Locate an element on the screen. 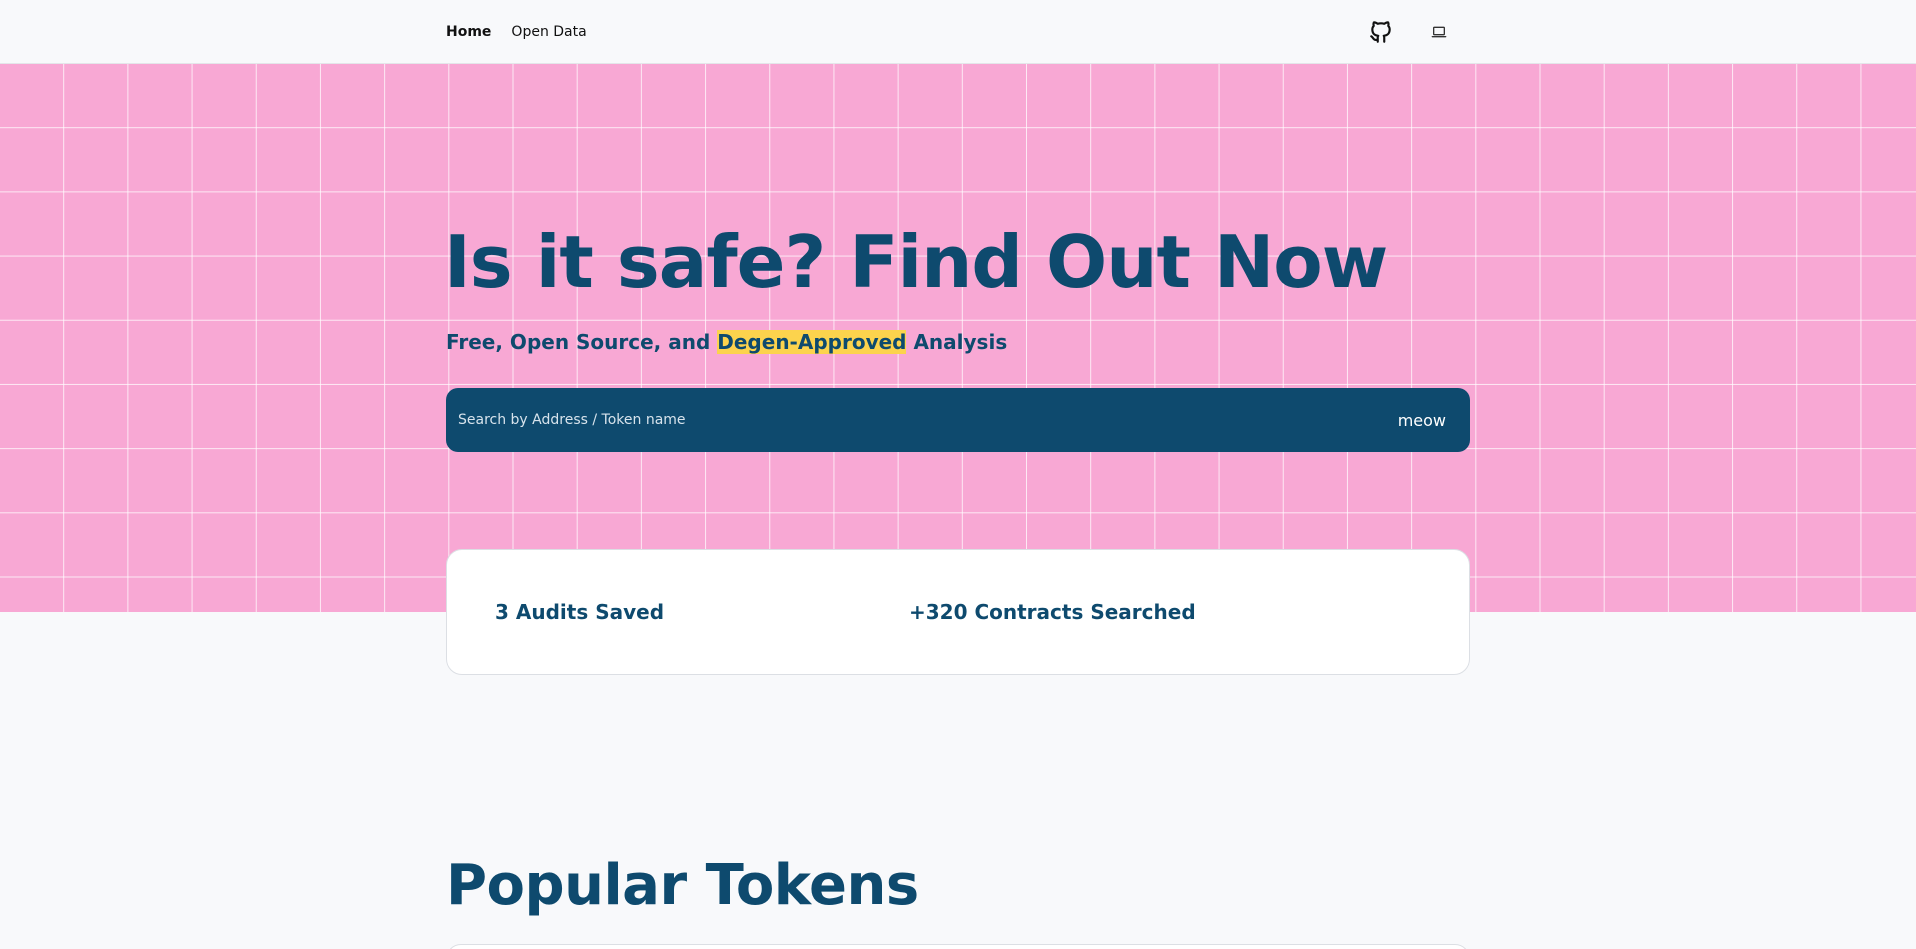 This screenshot has height=949, width=1916. subline-text-after: Analysis is located at coordinates (957, 342).